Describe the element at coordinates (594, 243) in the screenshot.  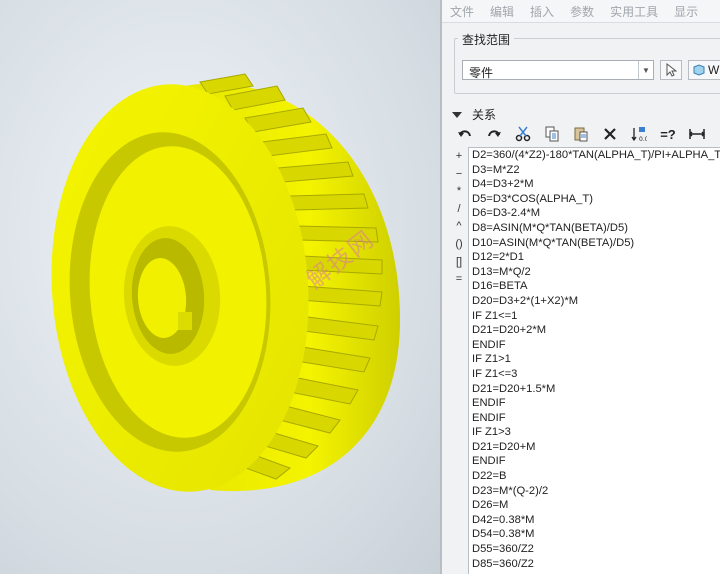
I see `relation-line: D10=ASIN(M*Q*TAN(BETA)/D5)` at that location.